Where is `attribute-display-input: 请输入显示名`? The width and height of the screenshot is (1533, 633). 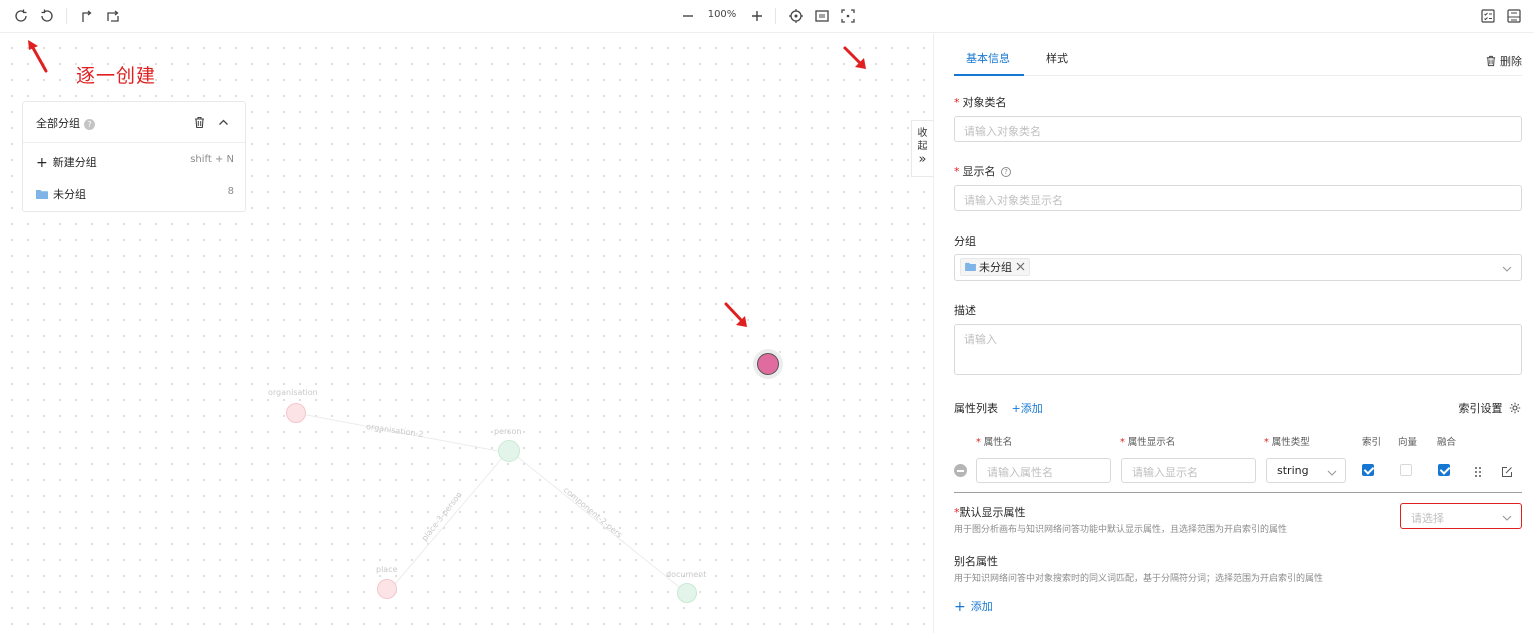 attribute-display-input: 请输入显示名 is located at coordinates (1188, 470).